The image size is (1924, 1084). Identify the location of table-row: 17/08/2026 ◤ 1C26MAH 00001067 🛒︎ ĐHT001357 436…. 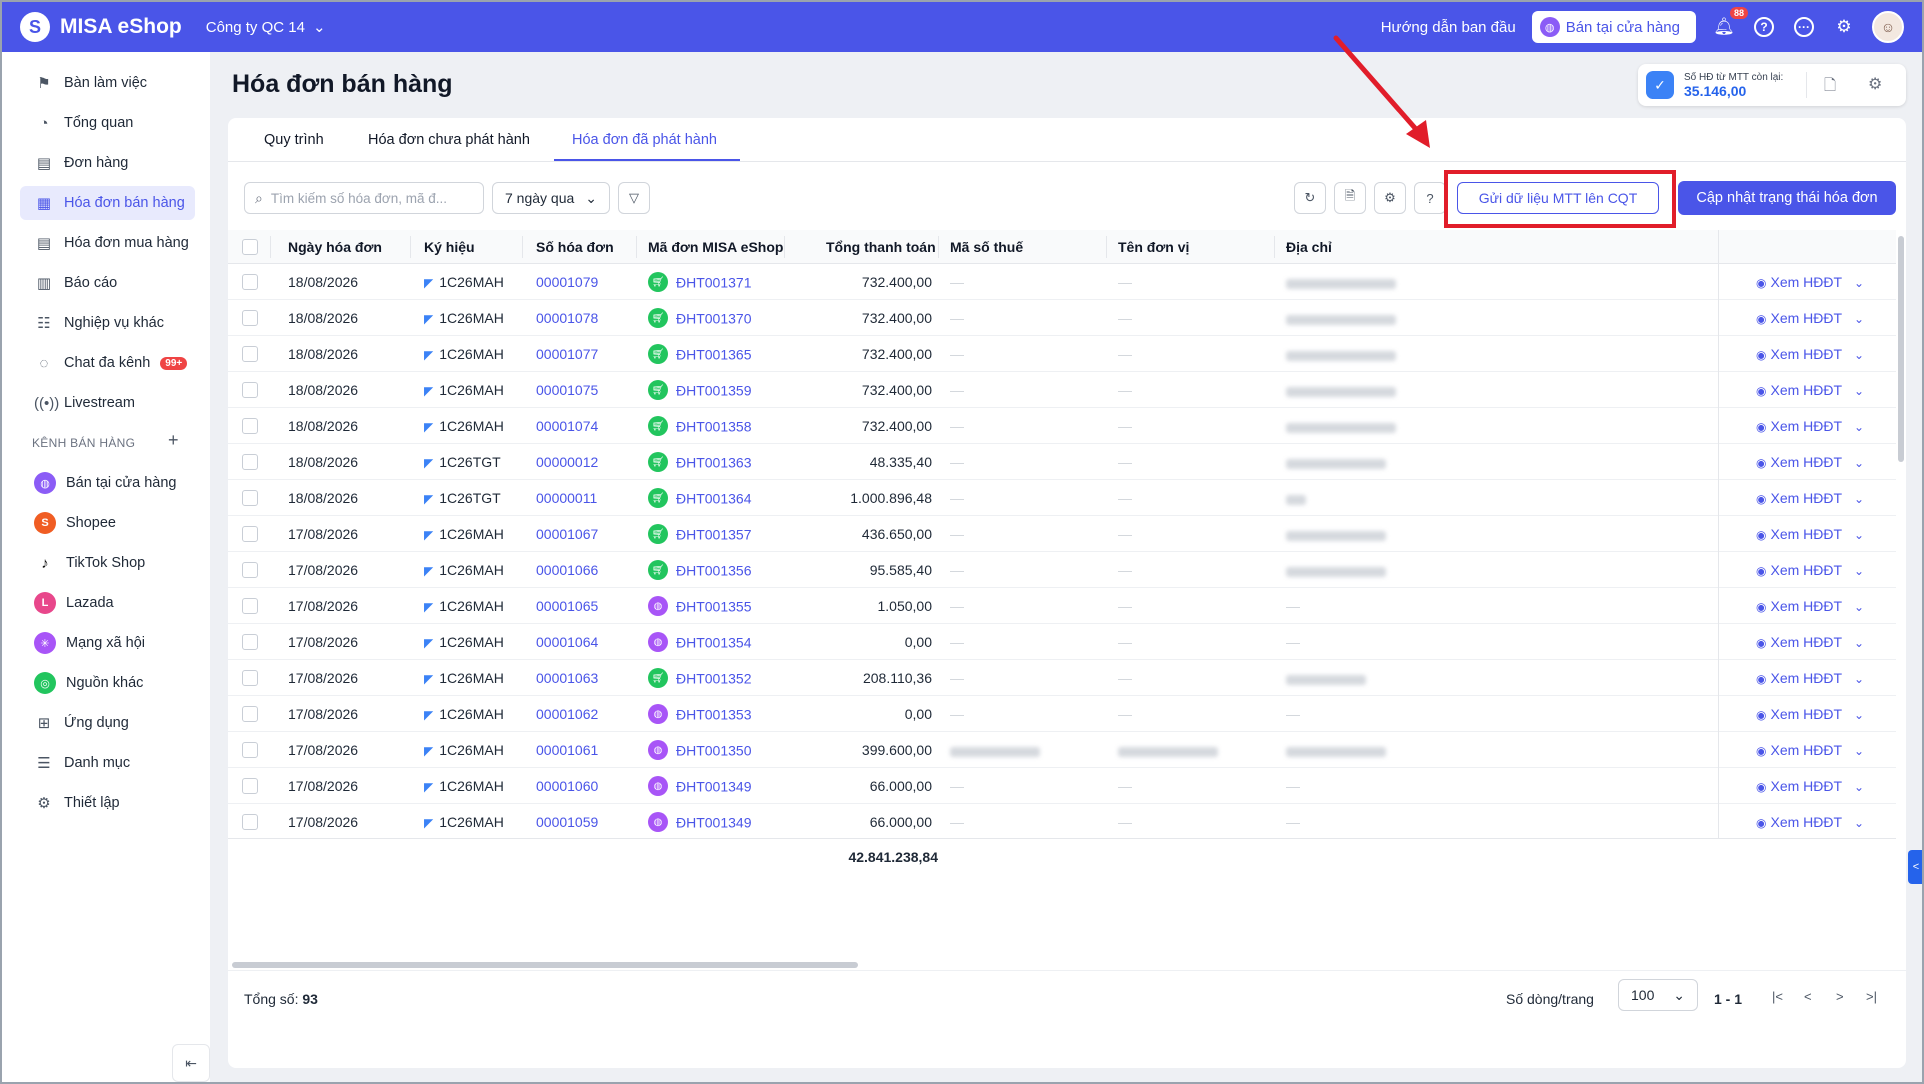
(1062, 534).